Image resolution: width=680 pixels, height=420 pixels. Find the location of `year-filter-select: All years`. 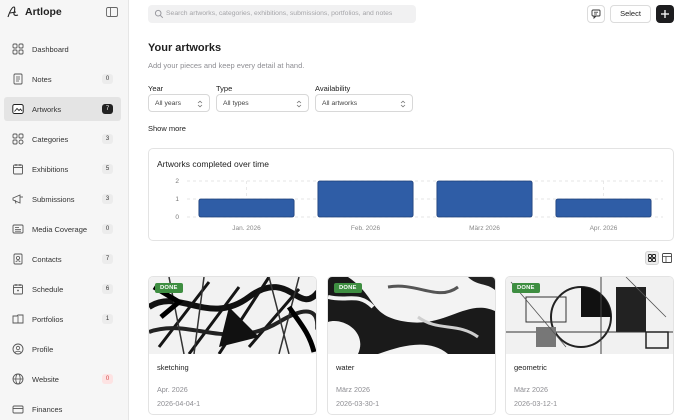

year-filter-select: All years is located at coordinates (179, 103).